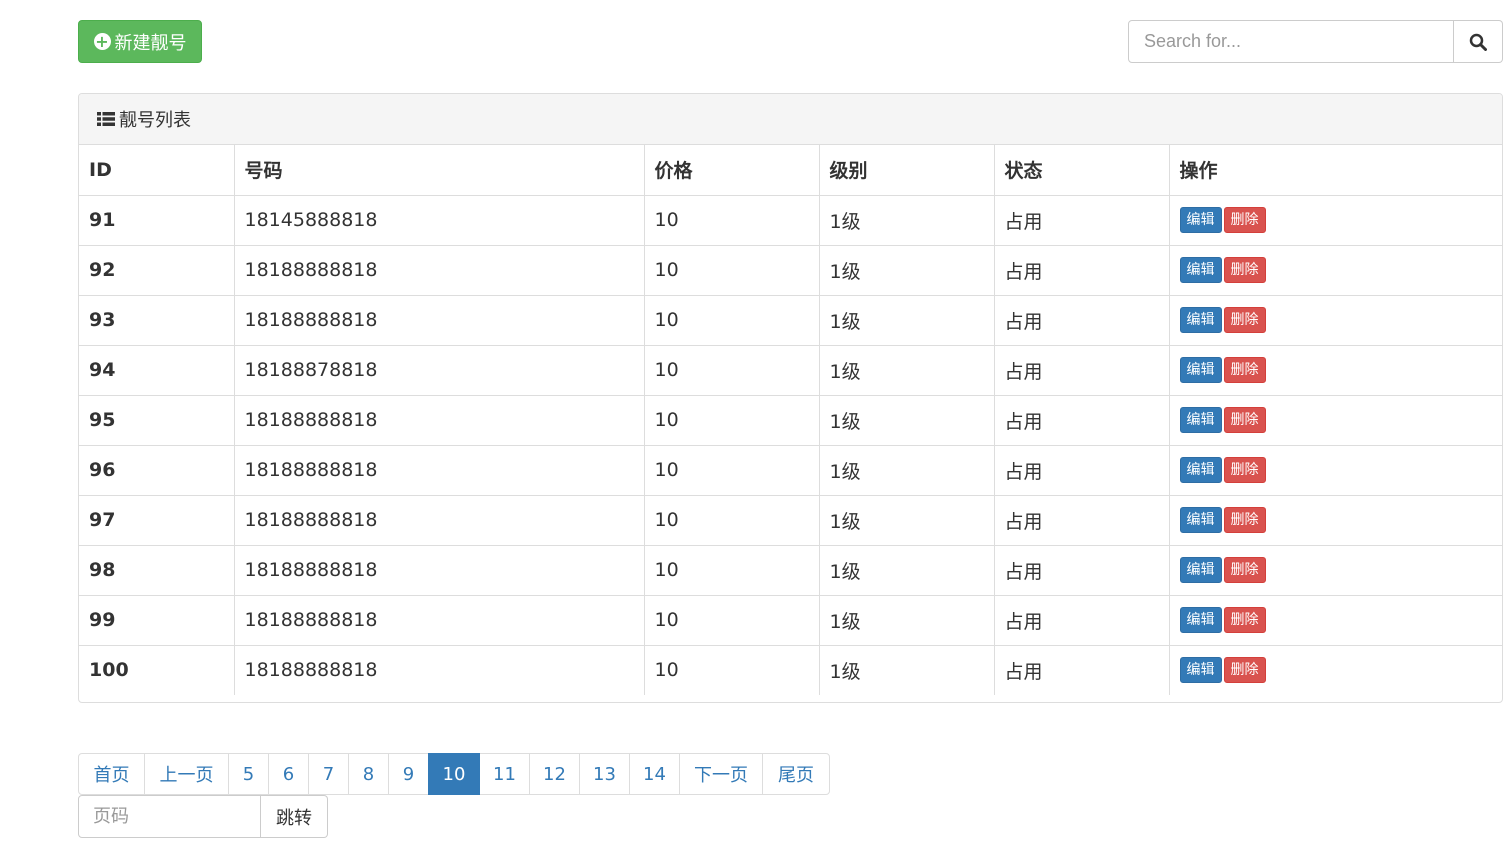 The height and width of the screenshot is (843, 1512). What do you see at coordinates (150, 43) in the screenshot?
I see `new-number-label: 新建靓号` at bounding box center [150, 43].